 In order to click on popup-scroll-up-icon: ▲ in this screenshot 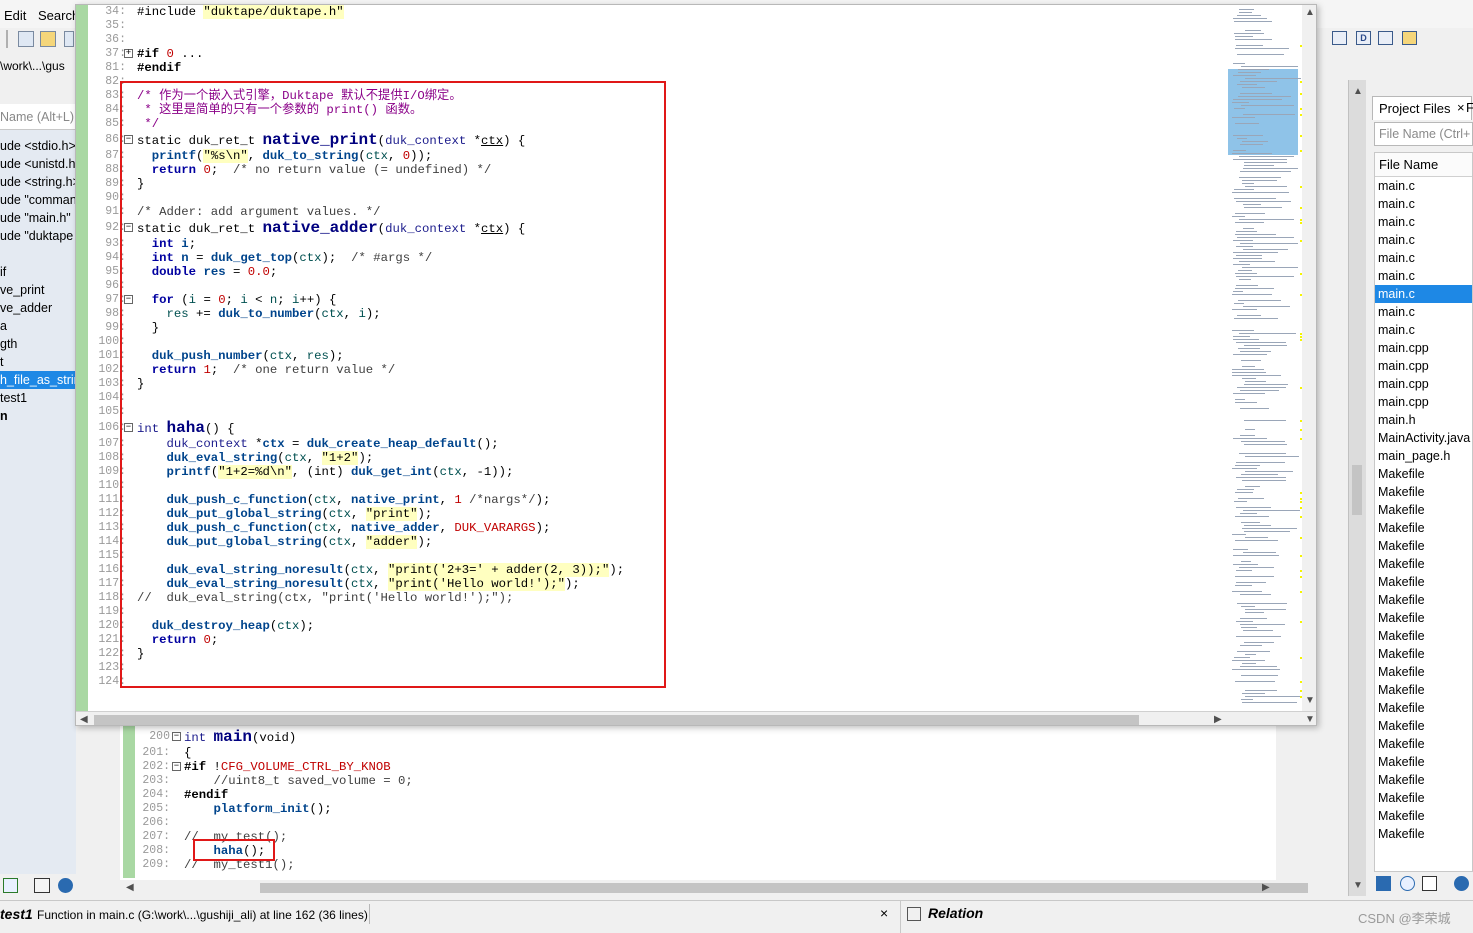, I will do `click(1310, 12)`.